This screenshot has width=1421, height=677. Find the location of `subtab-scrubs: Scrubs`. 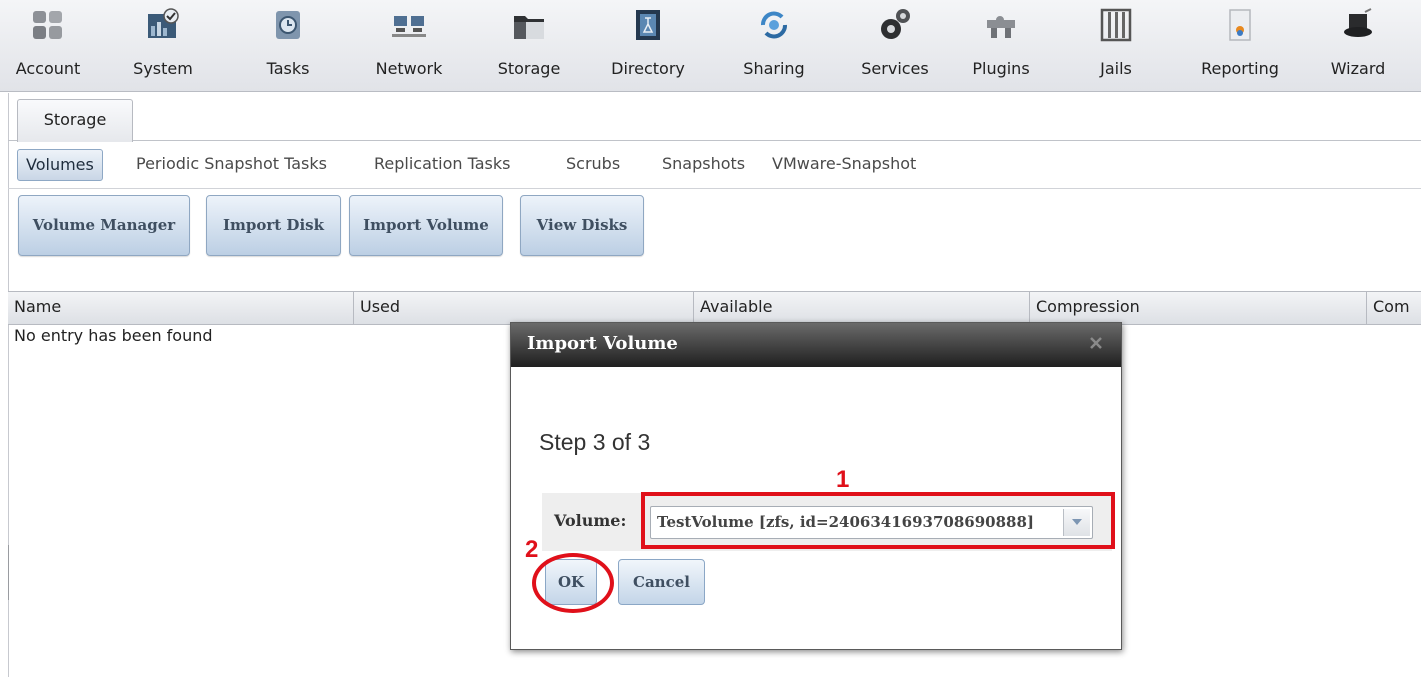

subtab-scrubs: Scrubs is located at coordinates (593, 165).